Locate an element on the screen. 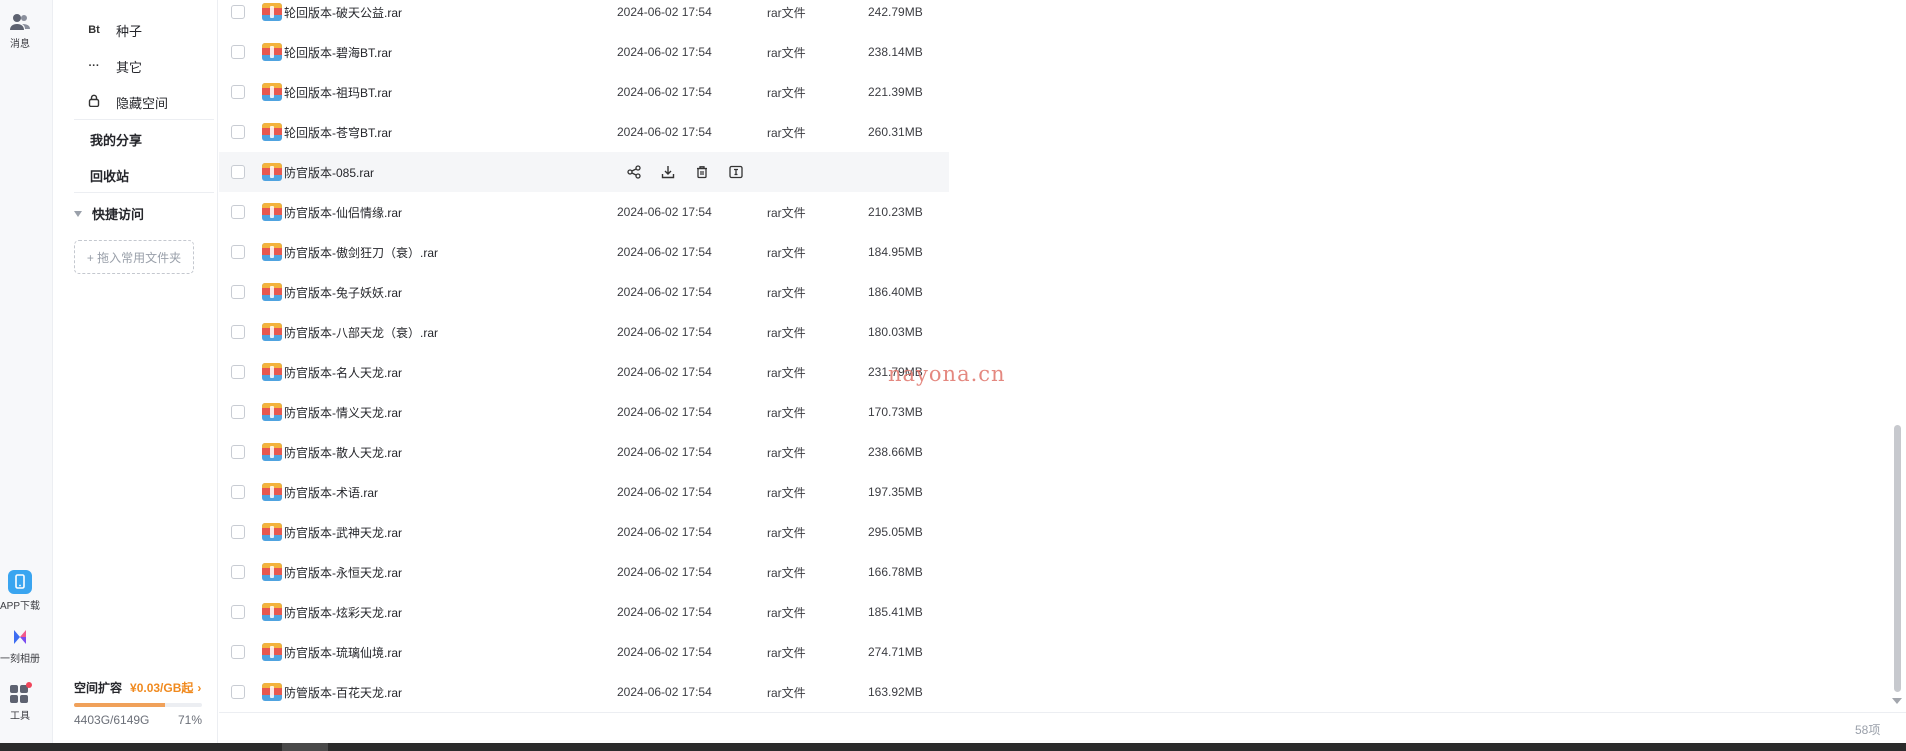 The width and height of the screenshot is (1906, 751). scroll-down-arrow-icon is located at coordinates (1897, 701).